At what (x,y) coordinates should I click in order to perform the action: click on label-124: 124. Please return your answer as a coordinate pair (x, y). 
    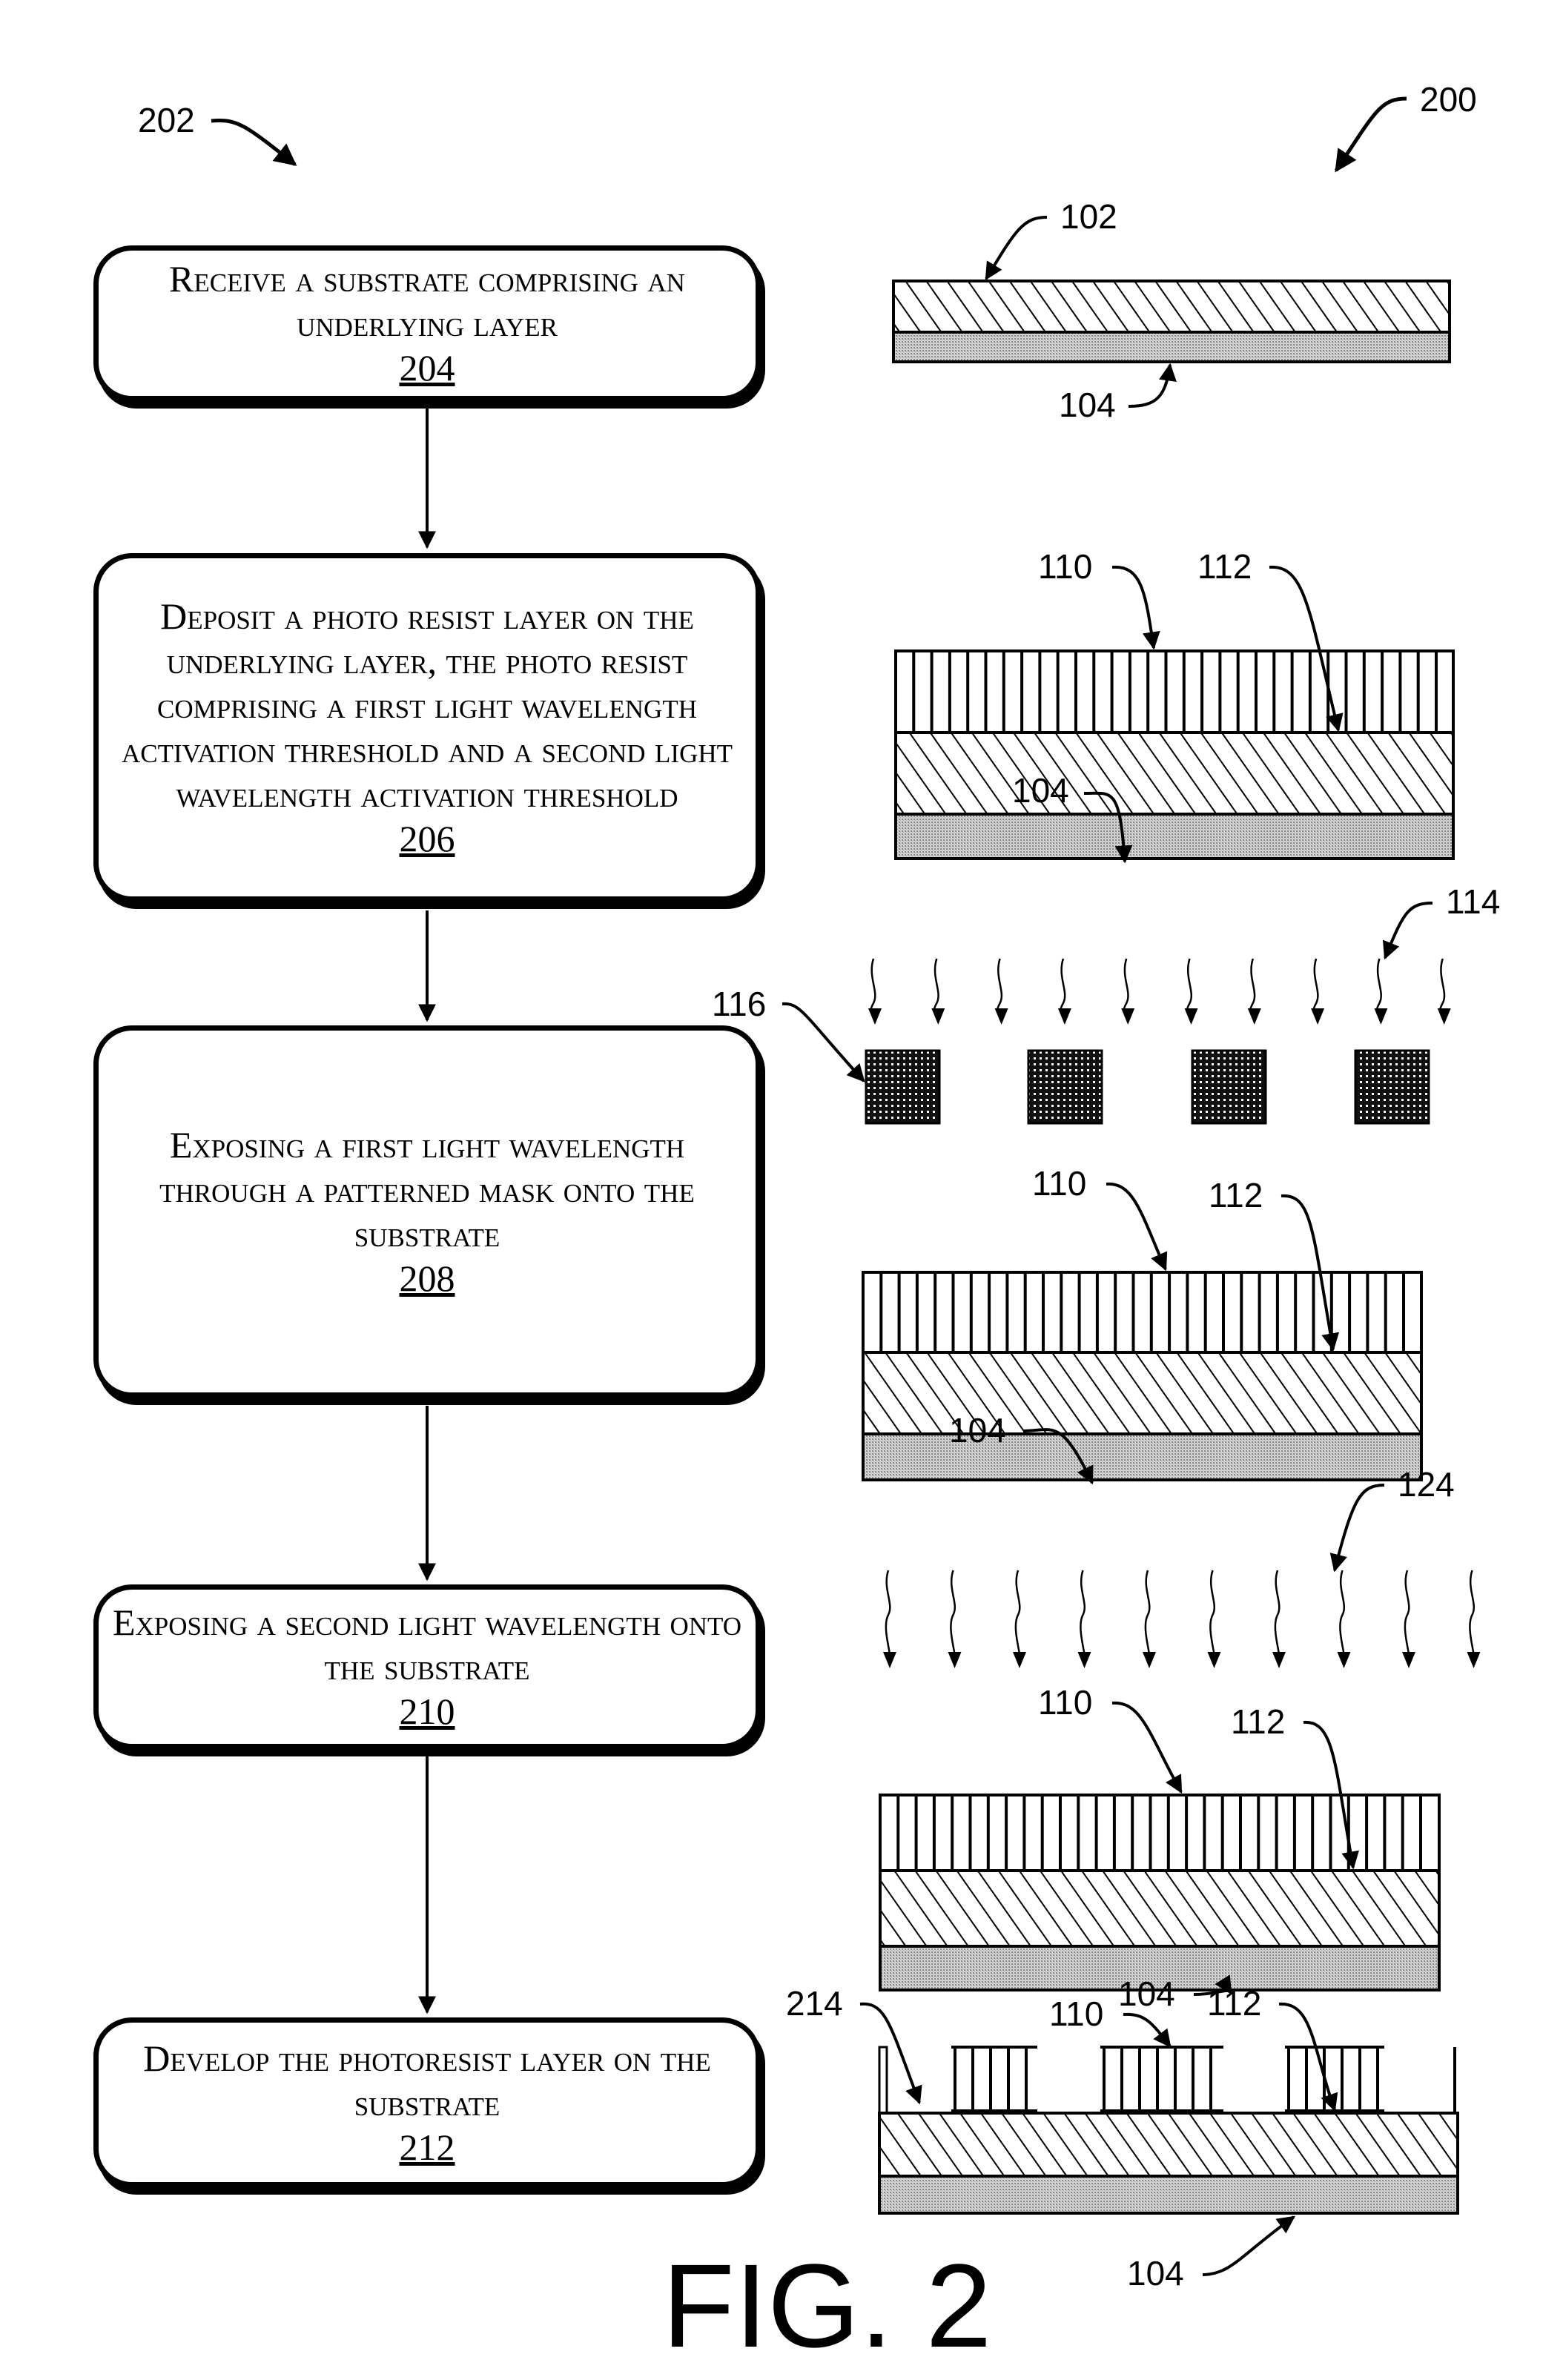
    Looking at the image, I should click on (1426, 1484).